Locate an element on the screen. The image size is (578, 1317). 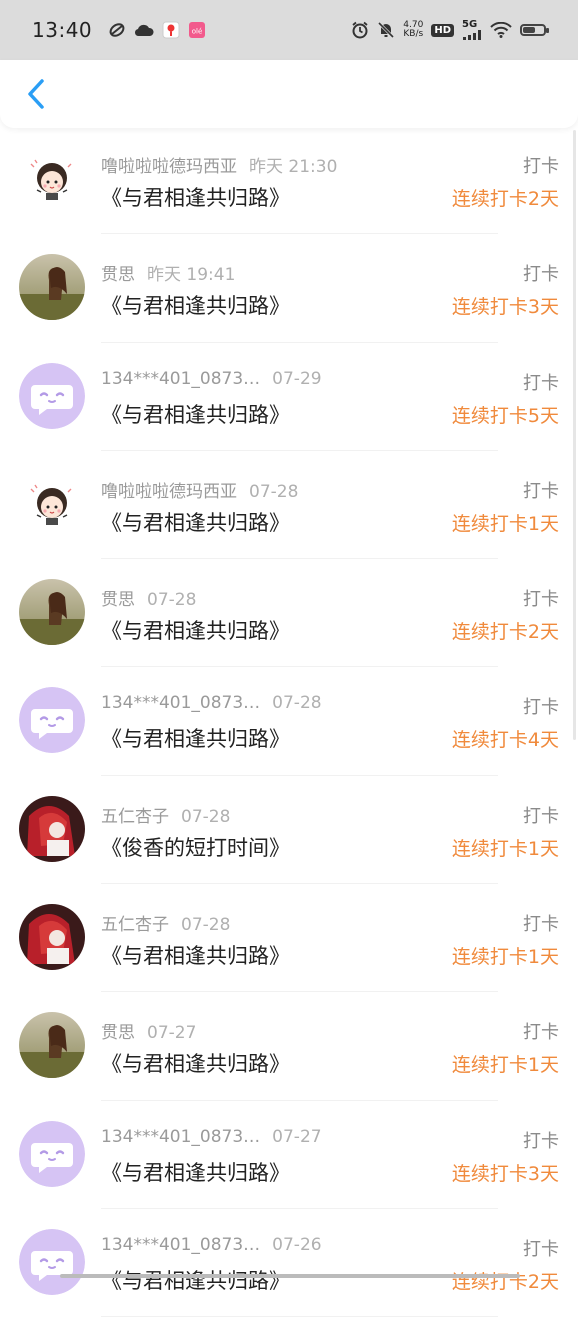
list-item-meta: 134***401_0873… 07-27 is located at coordinates (211, 1137).